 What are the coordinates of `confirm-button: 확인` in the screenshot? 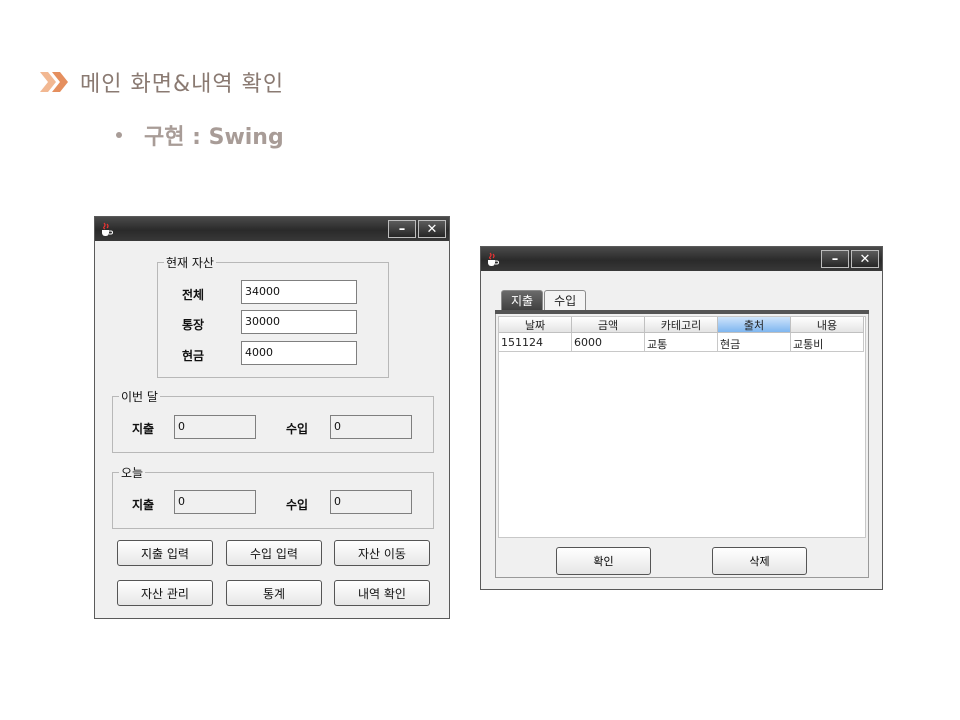 It's located at (603, 561).